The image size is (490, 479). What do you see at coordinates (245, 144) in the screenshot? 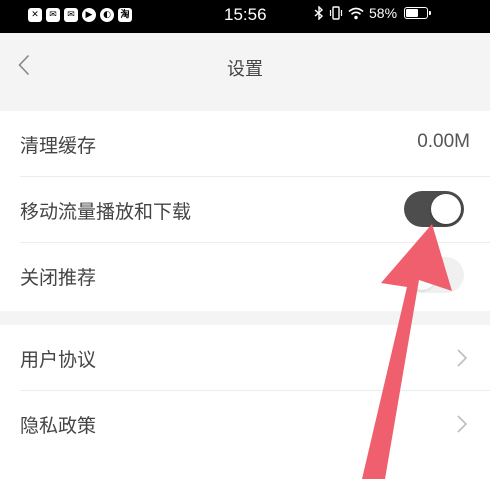
I see `clear-cache-row: 清理缓存 0.00M` at bounding box center [245, 144].